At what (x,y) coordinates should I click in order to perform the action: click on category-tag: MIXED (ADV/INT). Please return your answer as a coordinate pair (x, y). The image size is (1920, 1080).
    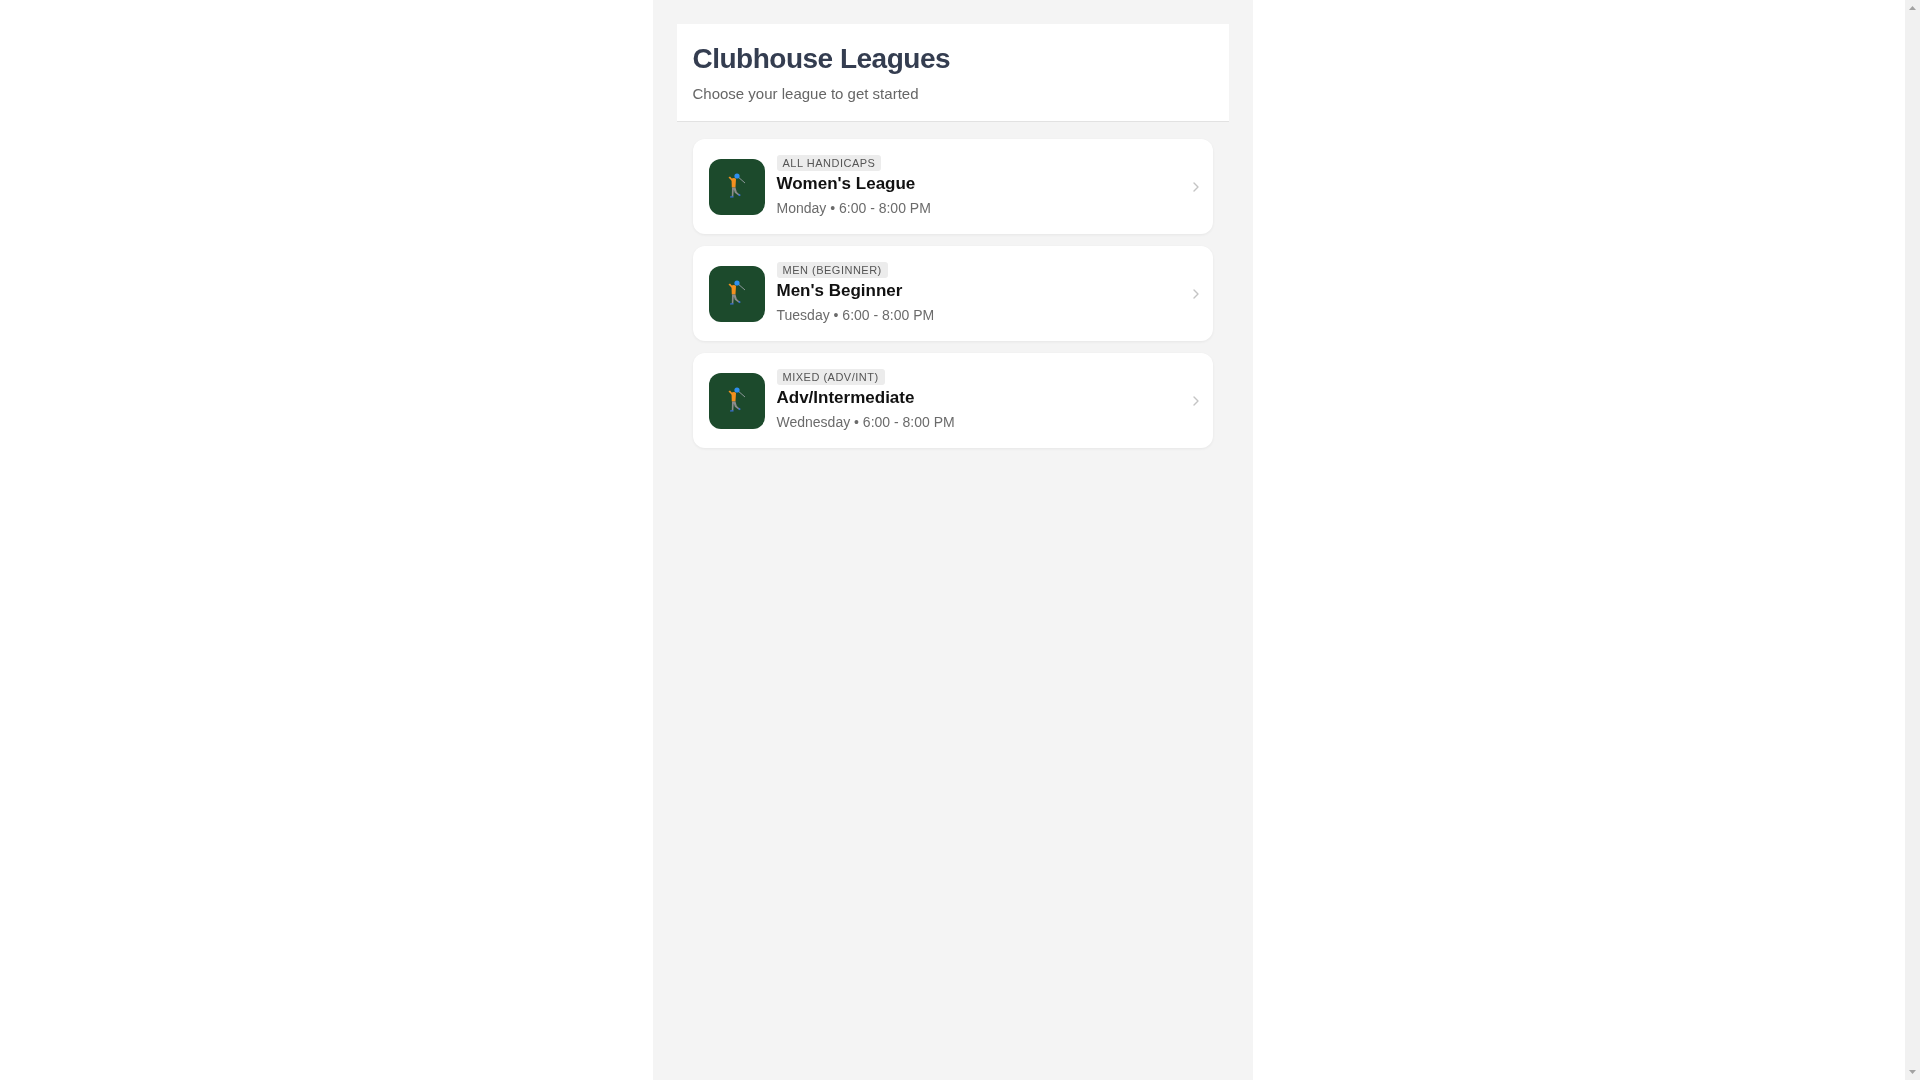
    Looking at the image, I should click on (830, 377).